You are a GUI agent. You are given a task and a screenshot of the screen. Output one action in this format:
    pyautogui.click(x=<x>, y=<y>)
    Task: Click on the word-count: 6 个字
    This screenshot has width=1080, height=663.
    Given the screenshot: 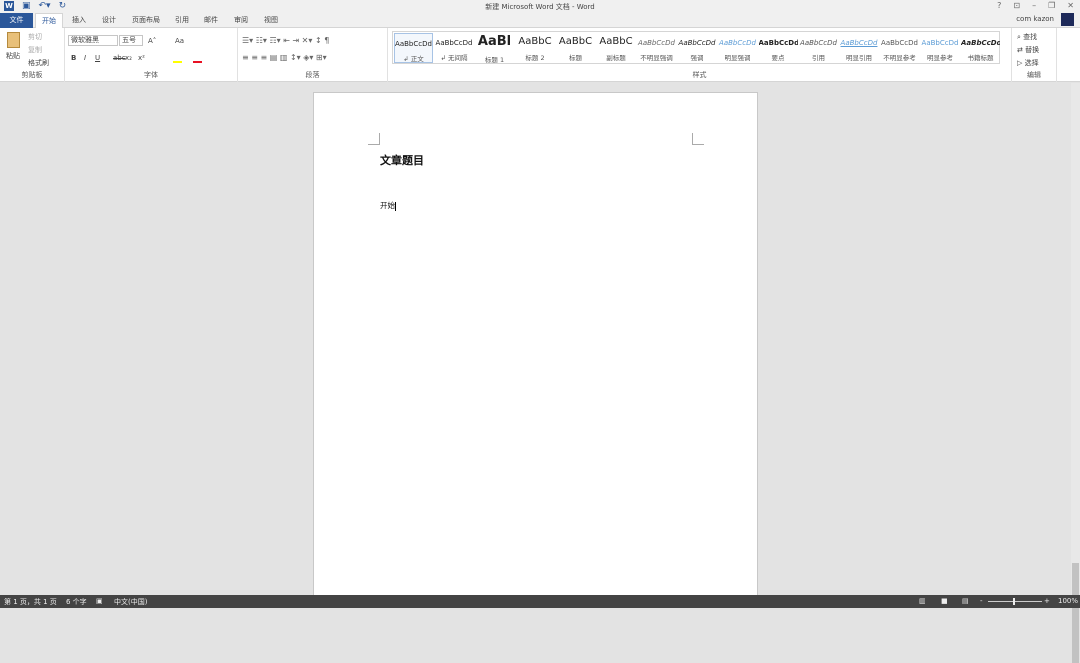 What is the action you would take?
    pyautogui.click(x=76, y=602)
    